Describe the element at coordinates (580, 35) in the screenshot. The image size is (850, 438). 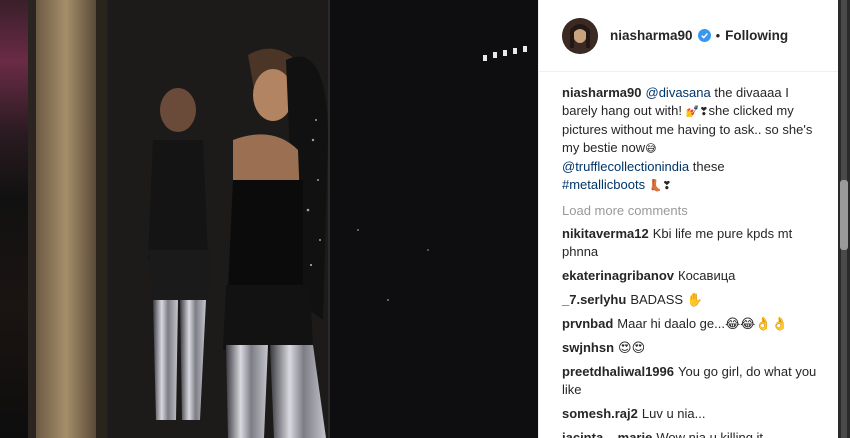
I see `avatar` at that location.